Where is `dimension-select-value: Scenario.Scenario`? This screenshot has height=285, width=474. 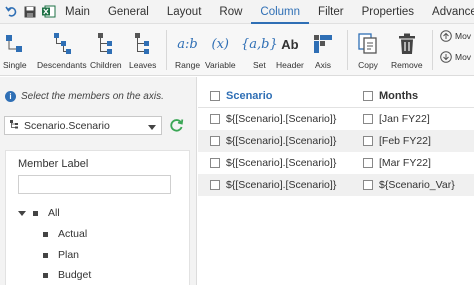
dimension-select-value: Scenario.Scenario is located at coordinates (67, 125).